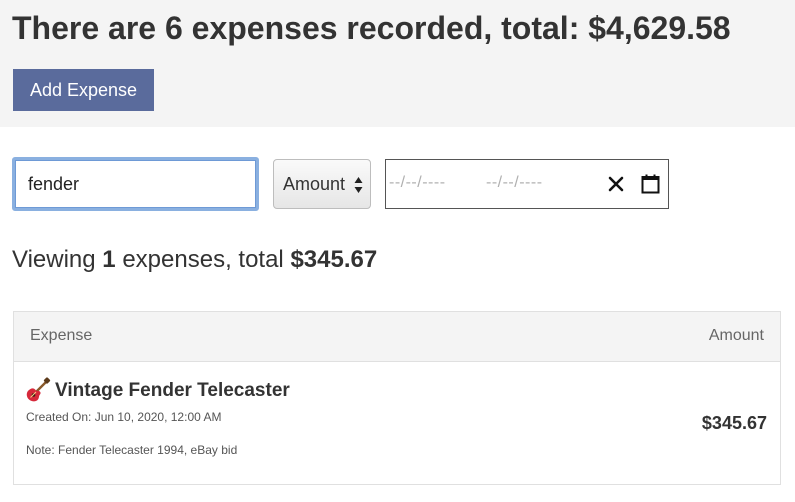 This screenshot has height=502, width=795. Describe the element at coordinates (514, 183) in the screenshot. I see `end-date-input: --/--/----` at that location.